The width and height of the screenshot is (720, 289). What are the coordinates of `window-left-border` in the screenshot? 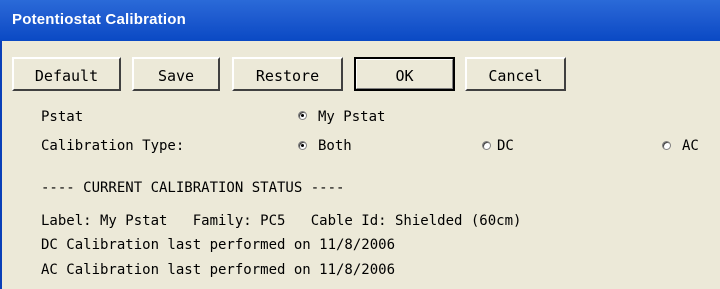 It's located at (1, 165).